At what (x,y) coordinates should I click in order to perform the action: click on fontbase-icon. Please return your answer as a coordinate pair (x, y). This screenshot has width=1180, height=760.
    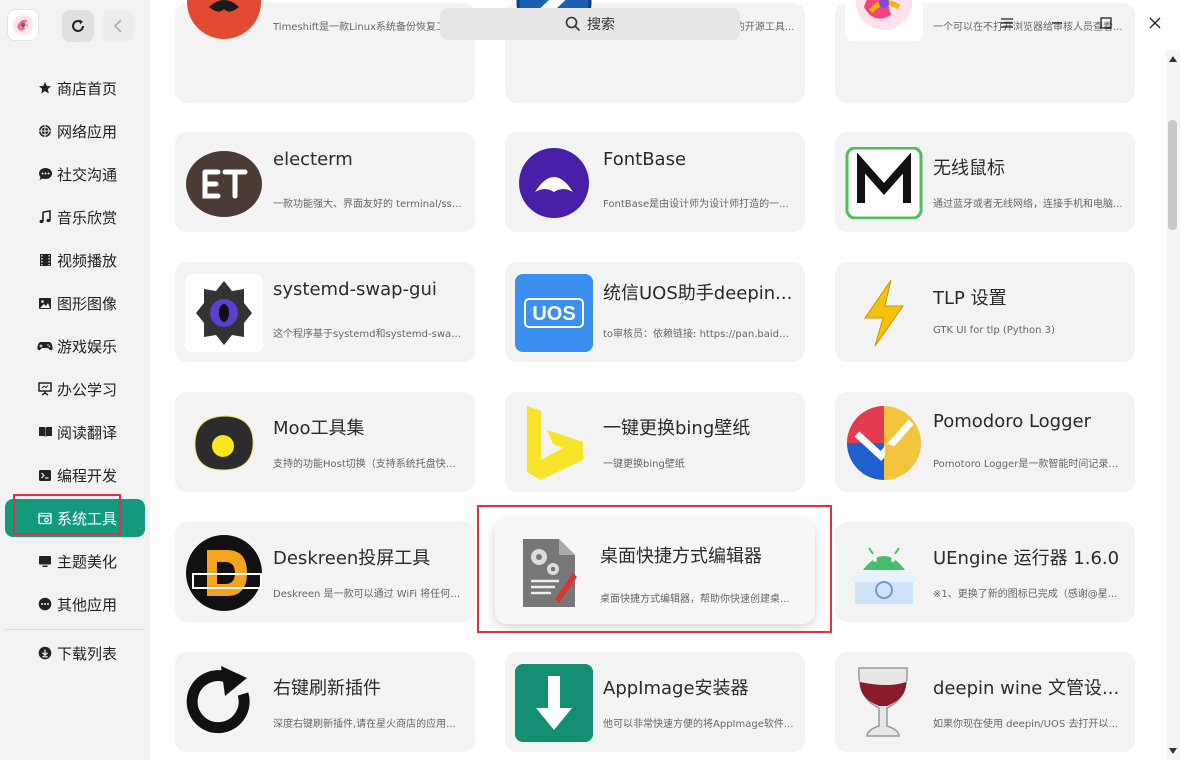
    Looking at the image, I should click on (554, 183).